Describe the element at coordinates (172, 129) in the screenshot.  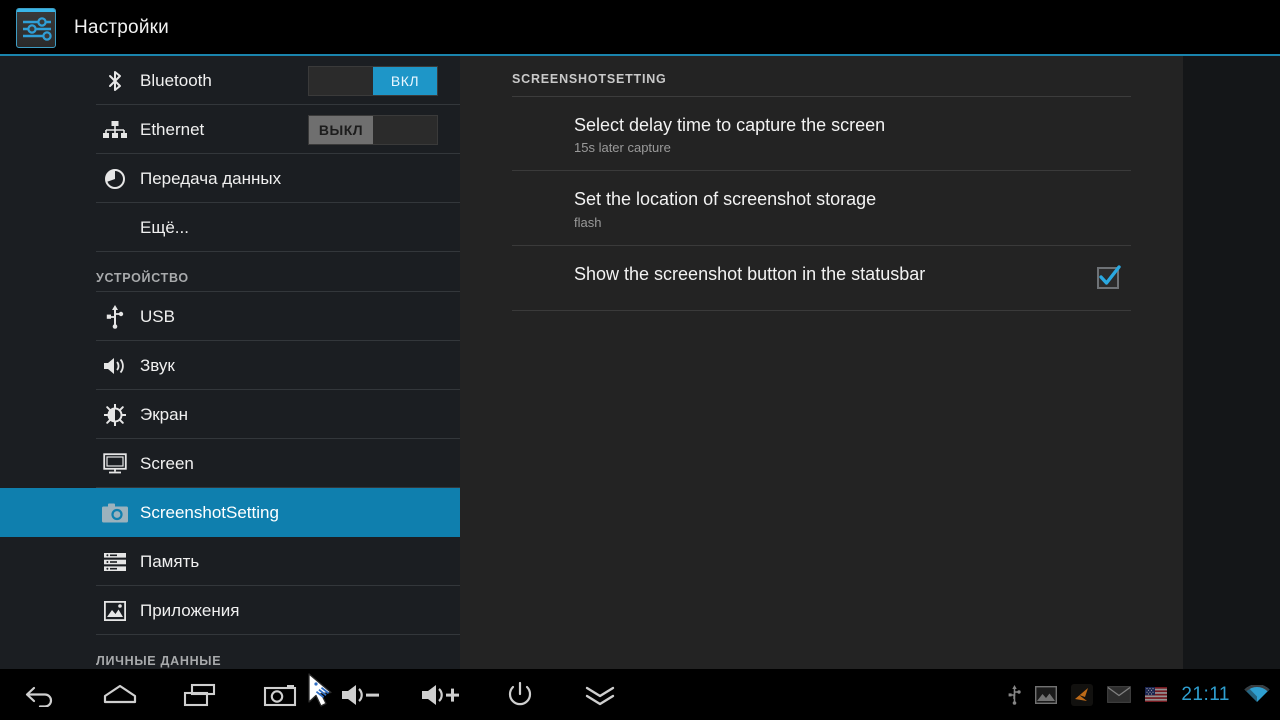
I see `sidebar-item-label: Ethernet` at that location.